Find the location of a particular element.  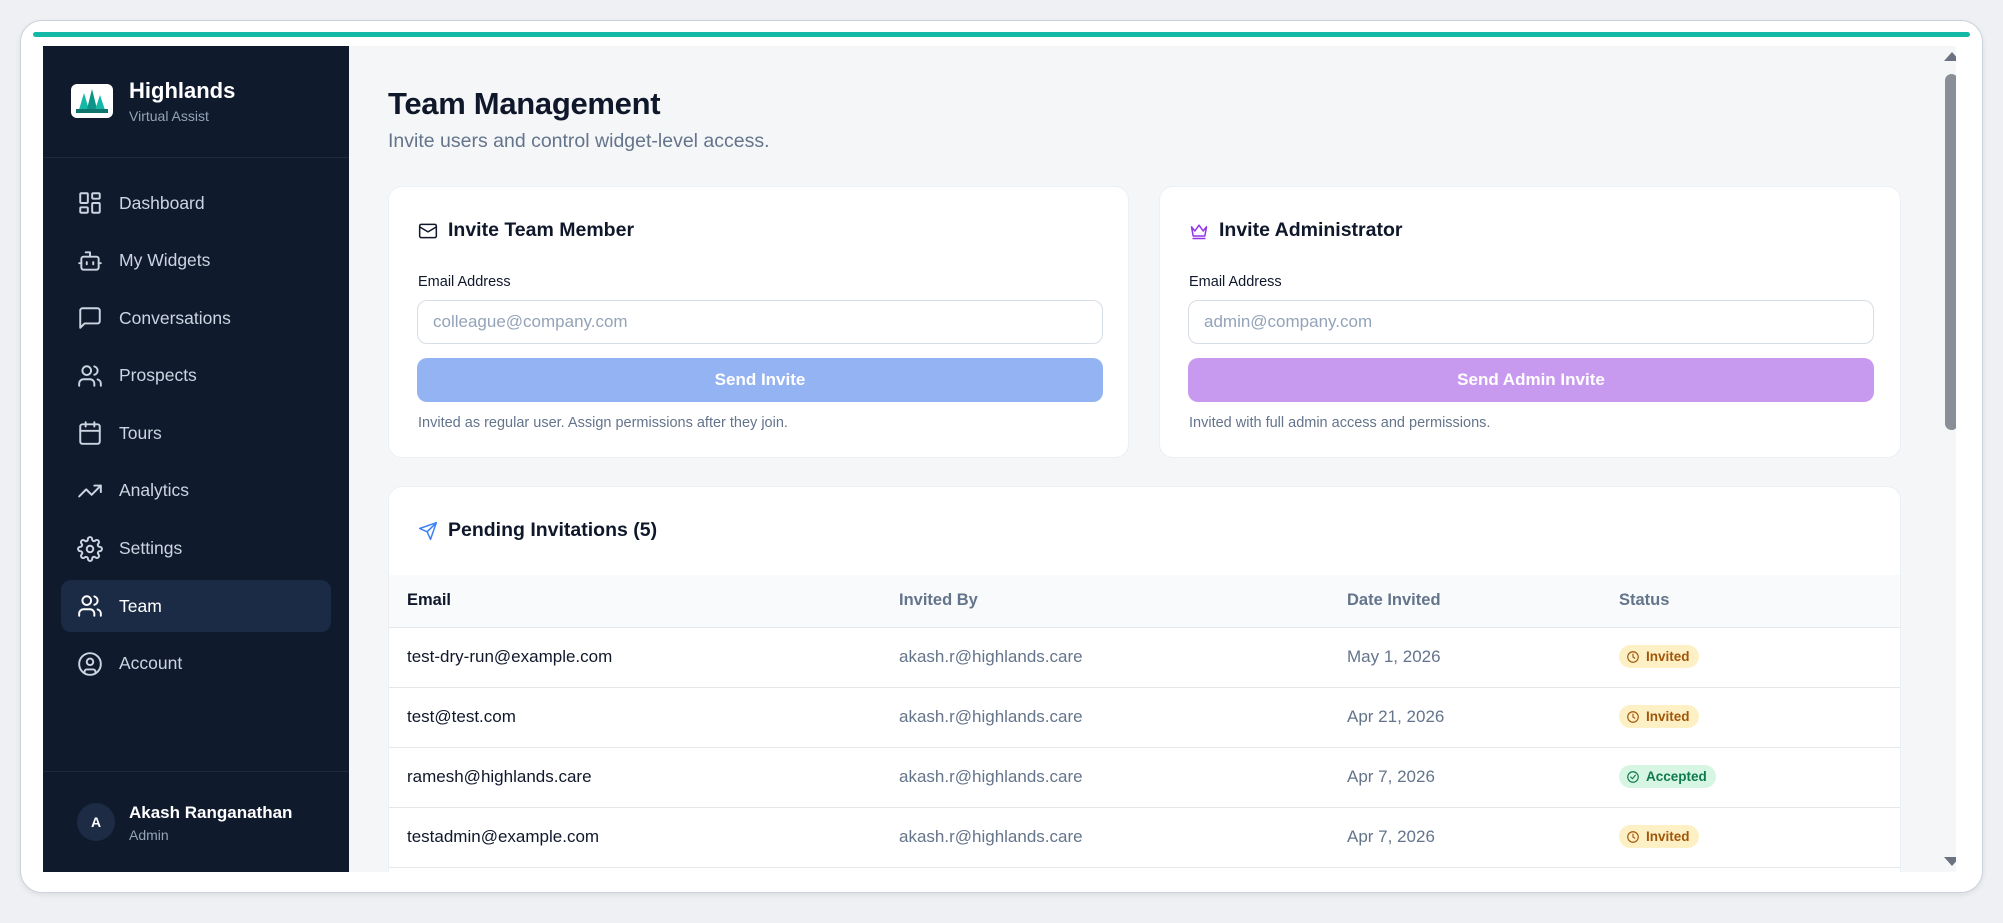

send-invite-button: Send Invite is located at coordinates (760, 380).